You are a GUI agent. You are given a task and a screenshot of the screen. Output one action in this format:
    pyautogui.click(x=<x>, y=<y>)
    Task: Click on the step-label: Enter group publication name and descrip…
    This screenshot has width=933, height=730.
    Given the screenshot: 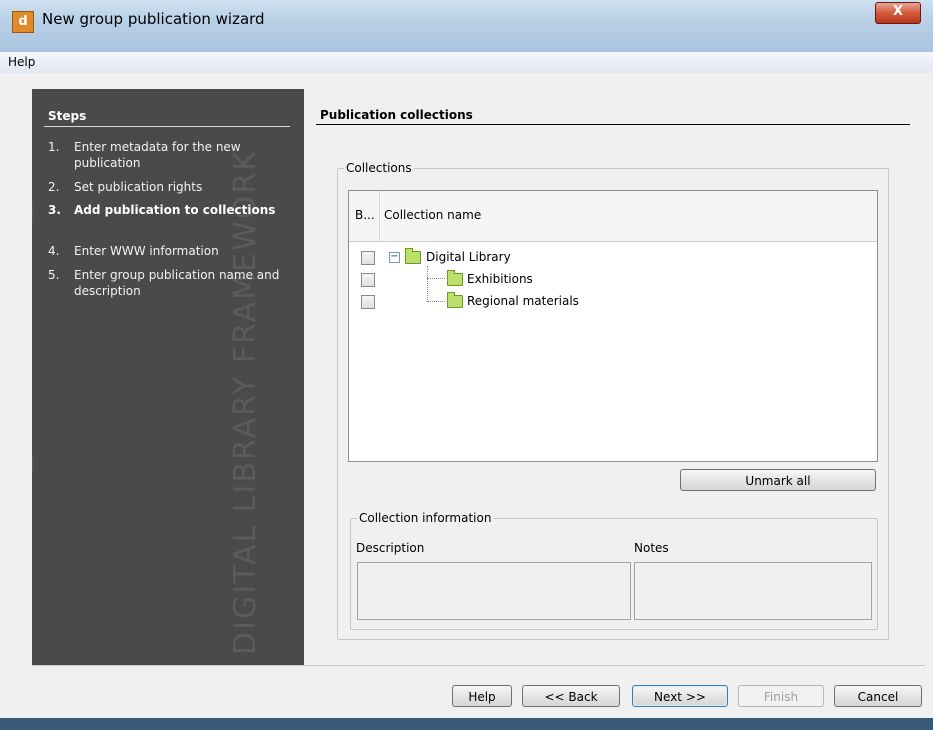 What is the action you would take?
    pyautogui.click(x=177, y=283)
    